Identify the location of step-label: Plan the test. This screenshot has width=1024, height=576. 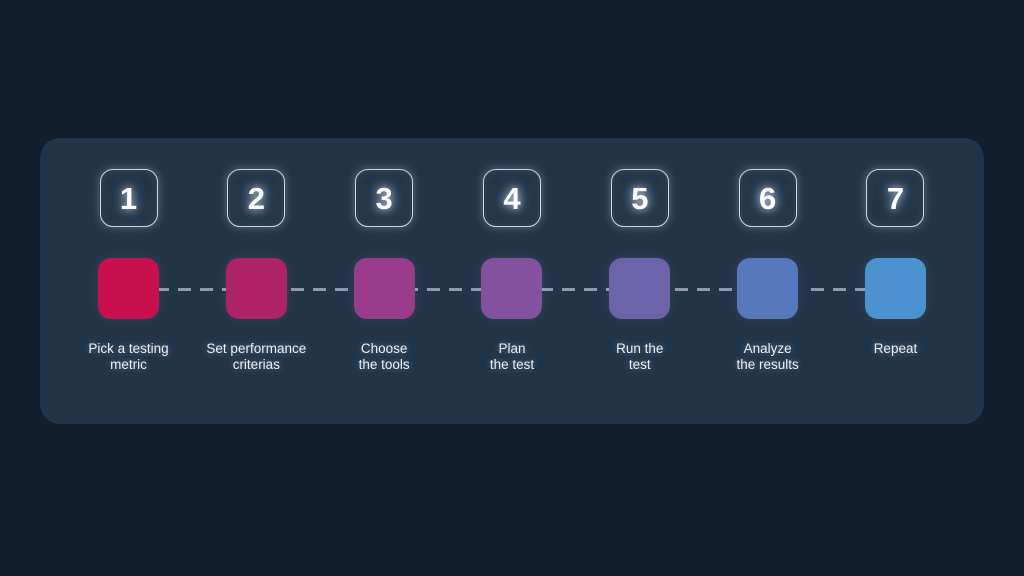
(512, 356).